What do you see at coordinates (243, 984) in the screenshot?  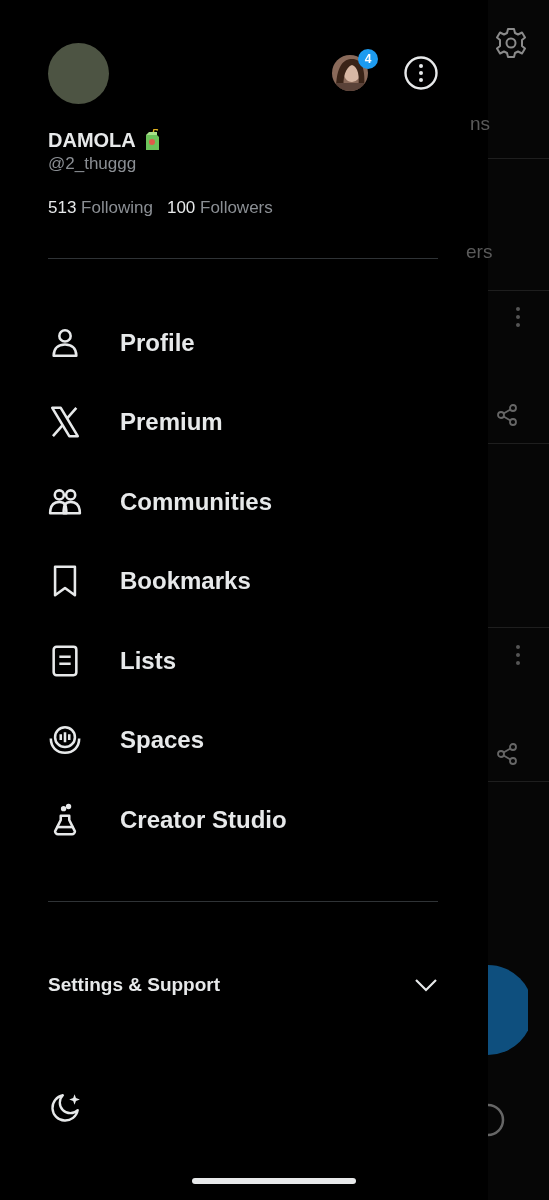 I see `settings-support-toggle: Settings & Support` at bounding box center [243, 984].